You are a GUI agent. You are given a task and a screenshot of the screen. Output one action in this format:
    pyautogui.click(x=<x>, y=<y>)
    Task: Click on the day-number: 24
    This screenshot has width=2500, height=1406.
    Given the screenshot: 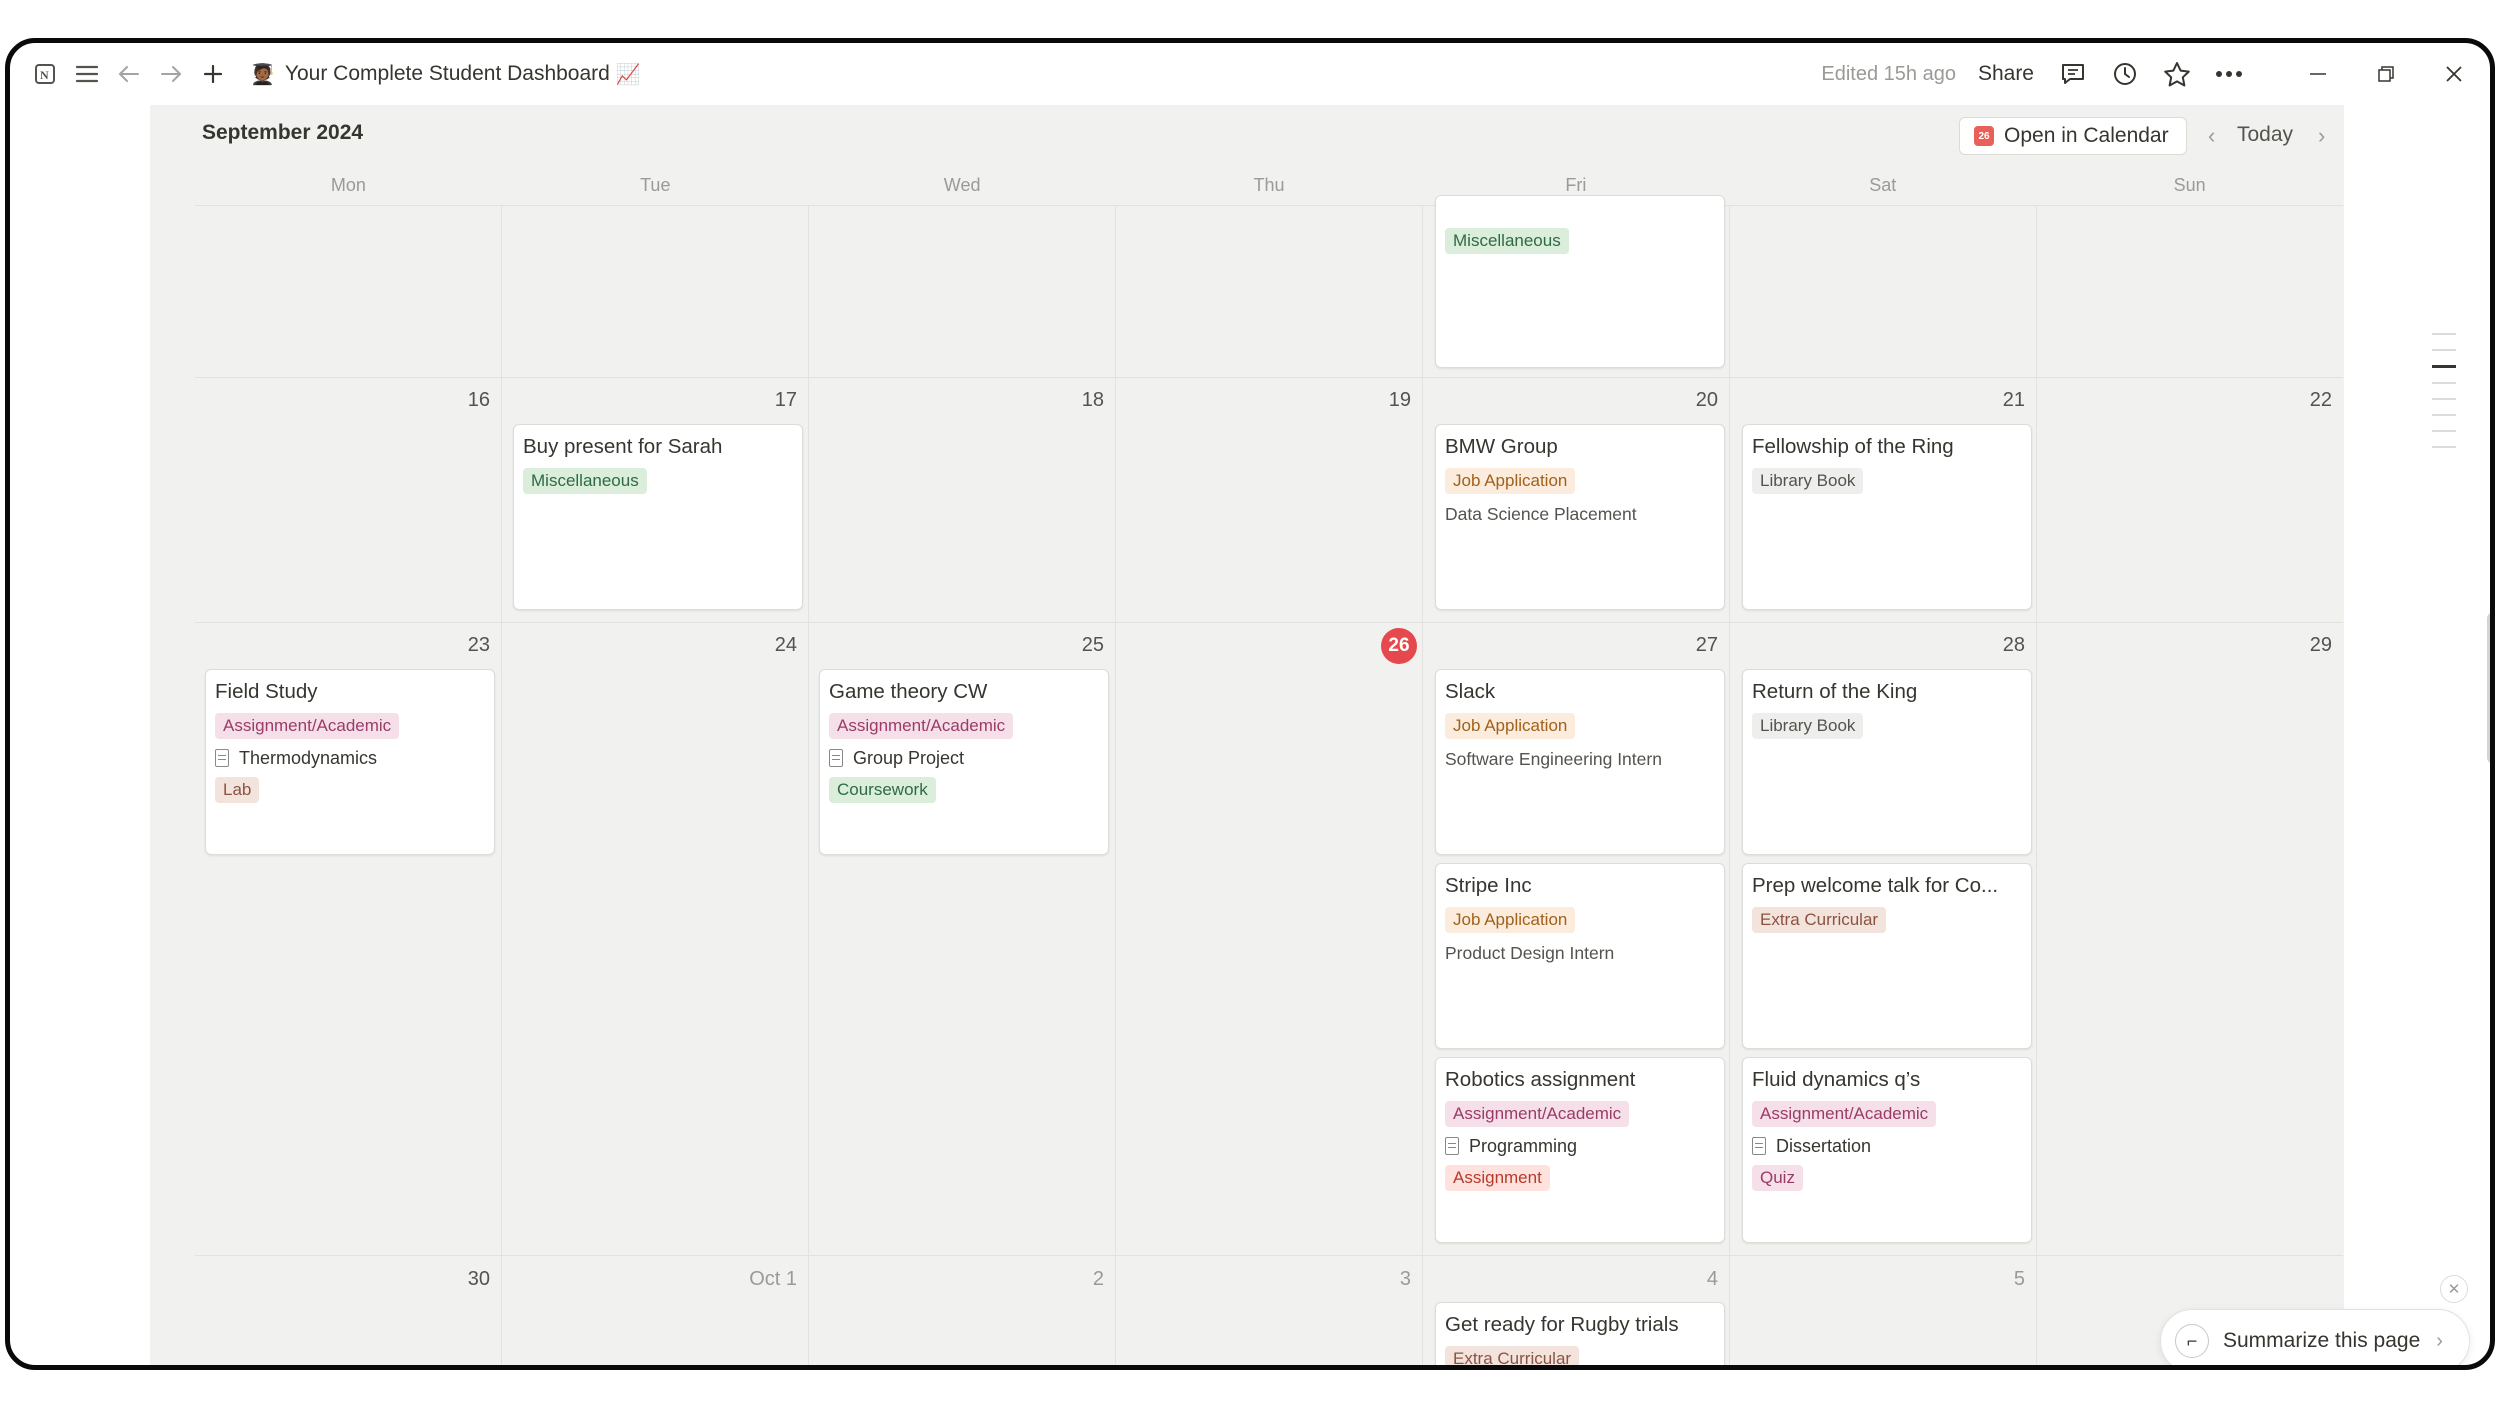 What is the action you would take?
    pyautogui.click(x=785, y=645)
    